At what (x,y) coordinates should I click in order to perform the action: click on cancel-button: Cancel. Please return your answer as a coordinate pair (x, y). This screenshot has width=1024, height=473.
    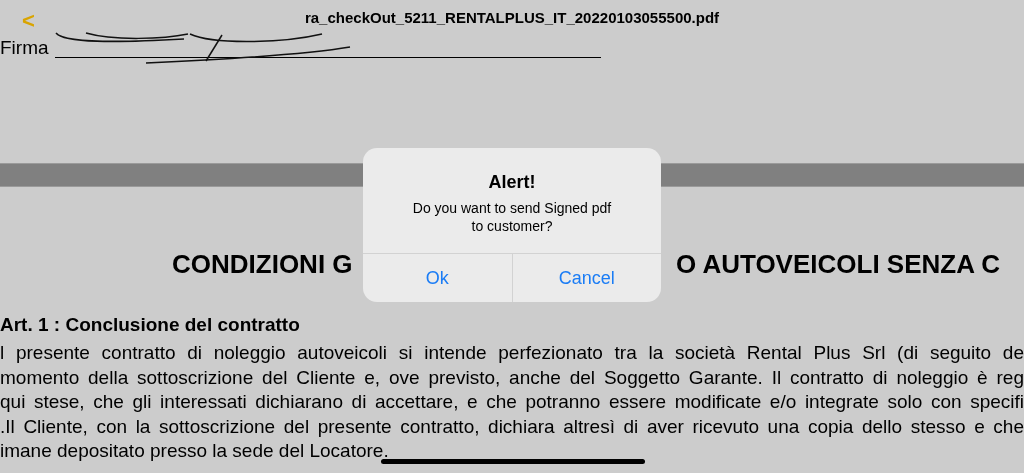
    Looking at the image, I should click on (586, 278).